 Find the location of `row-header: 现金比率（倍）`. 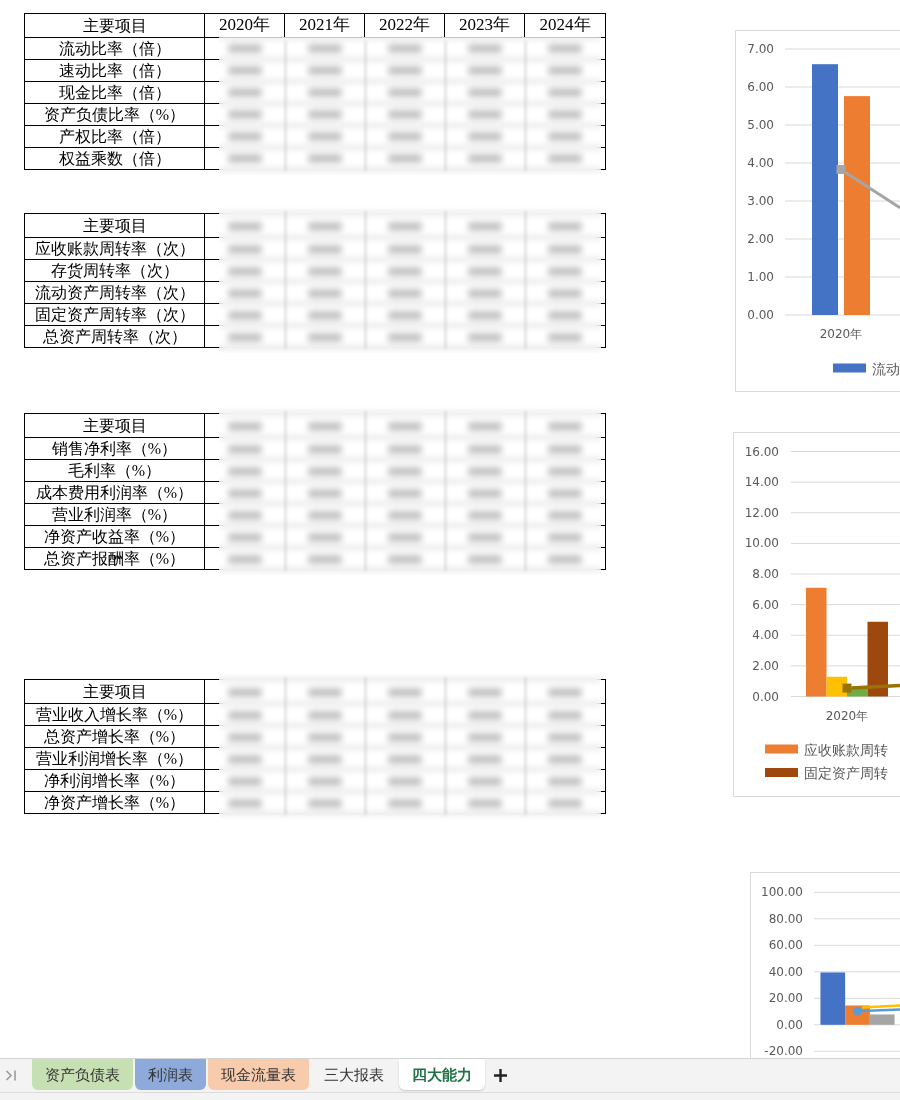

row-header: 现金比率（倍） is located at coordinates (115, 92).